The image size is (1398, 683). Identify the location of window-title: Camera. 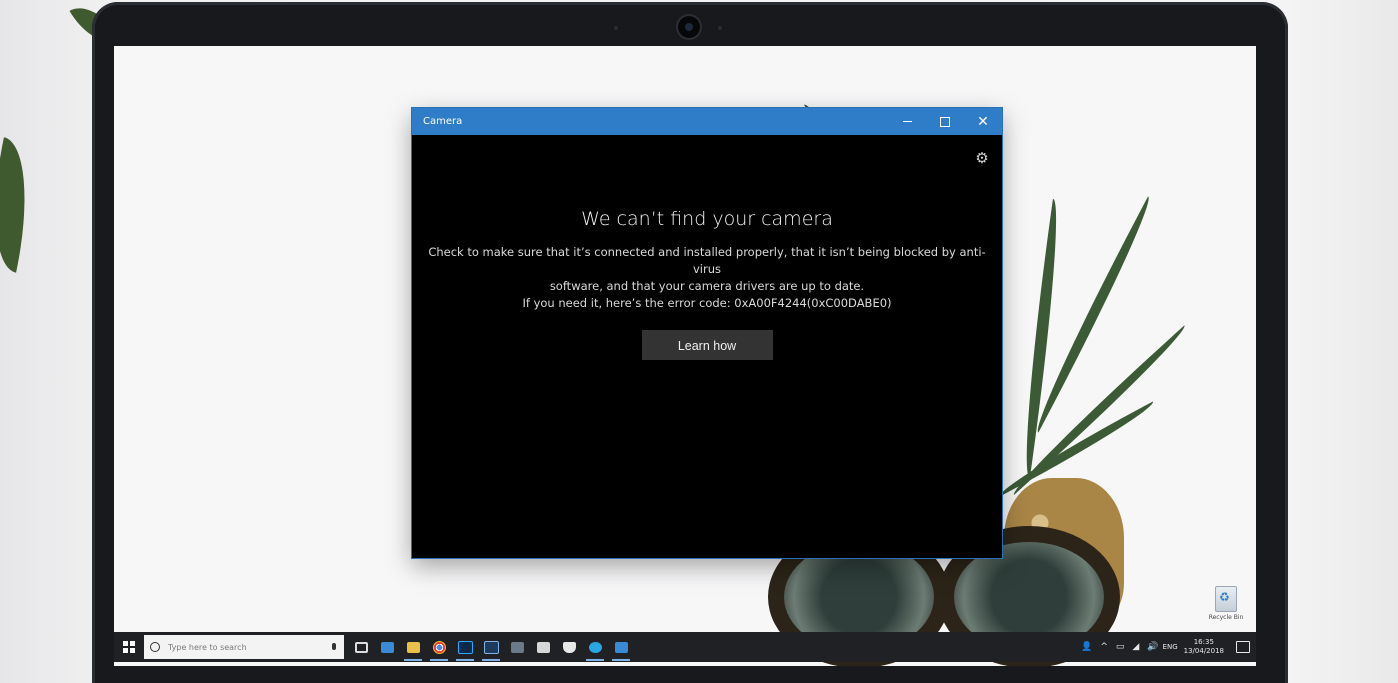
(443, 121).